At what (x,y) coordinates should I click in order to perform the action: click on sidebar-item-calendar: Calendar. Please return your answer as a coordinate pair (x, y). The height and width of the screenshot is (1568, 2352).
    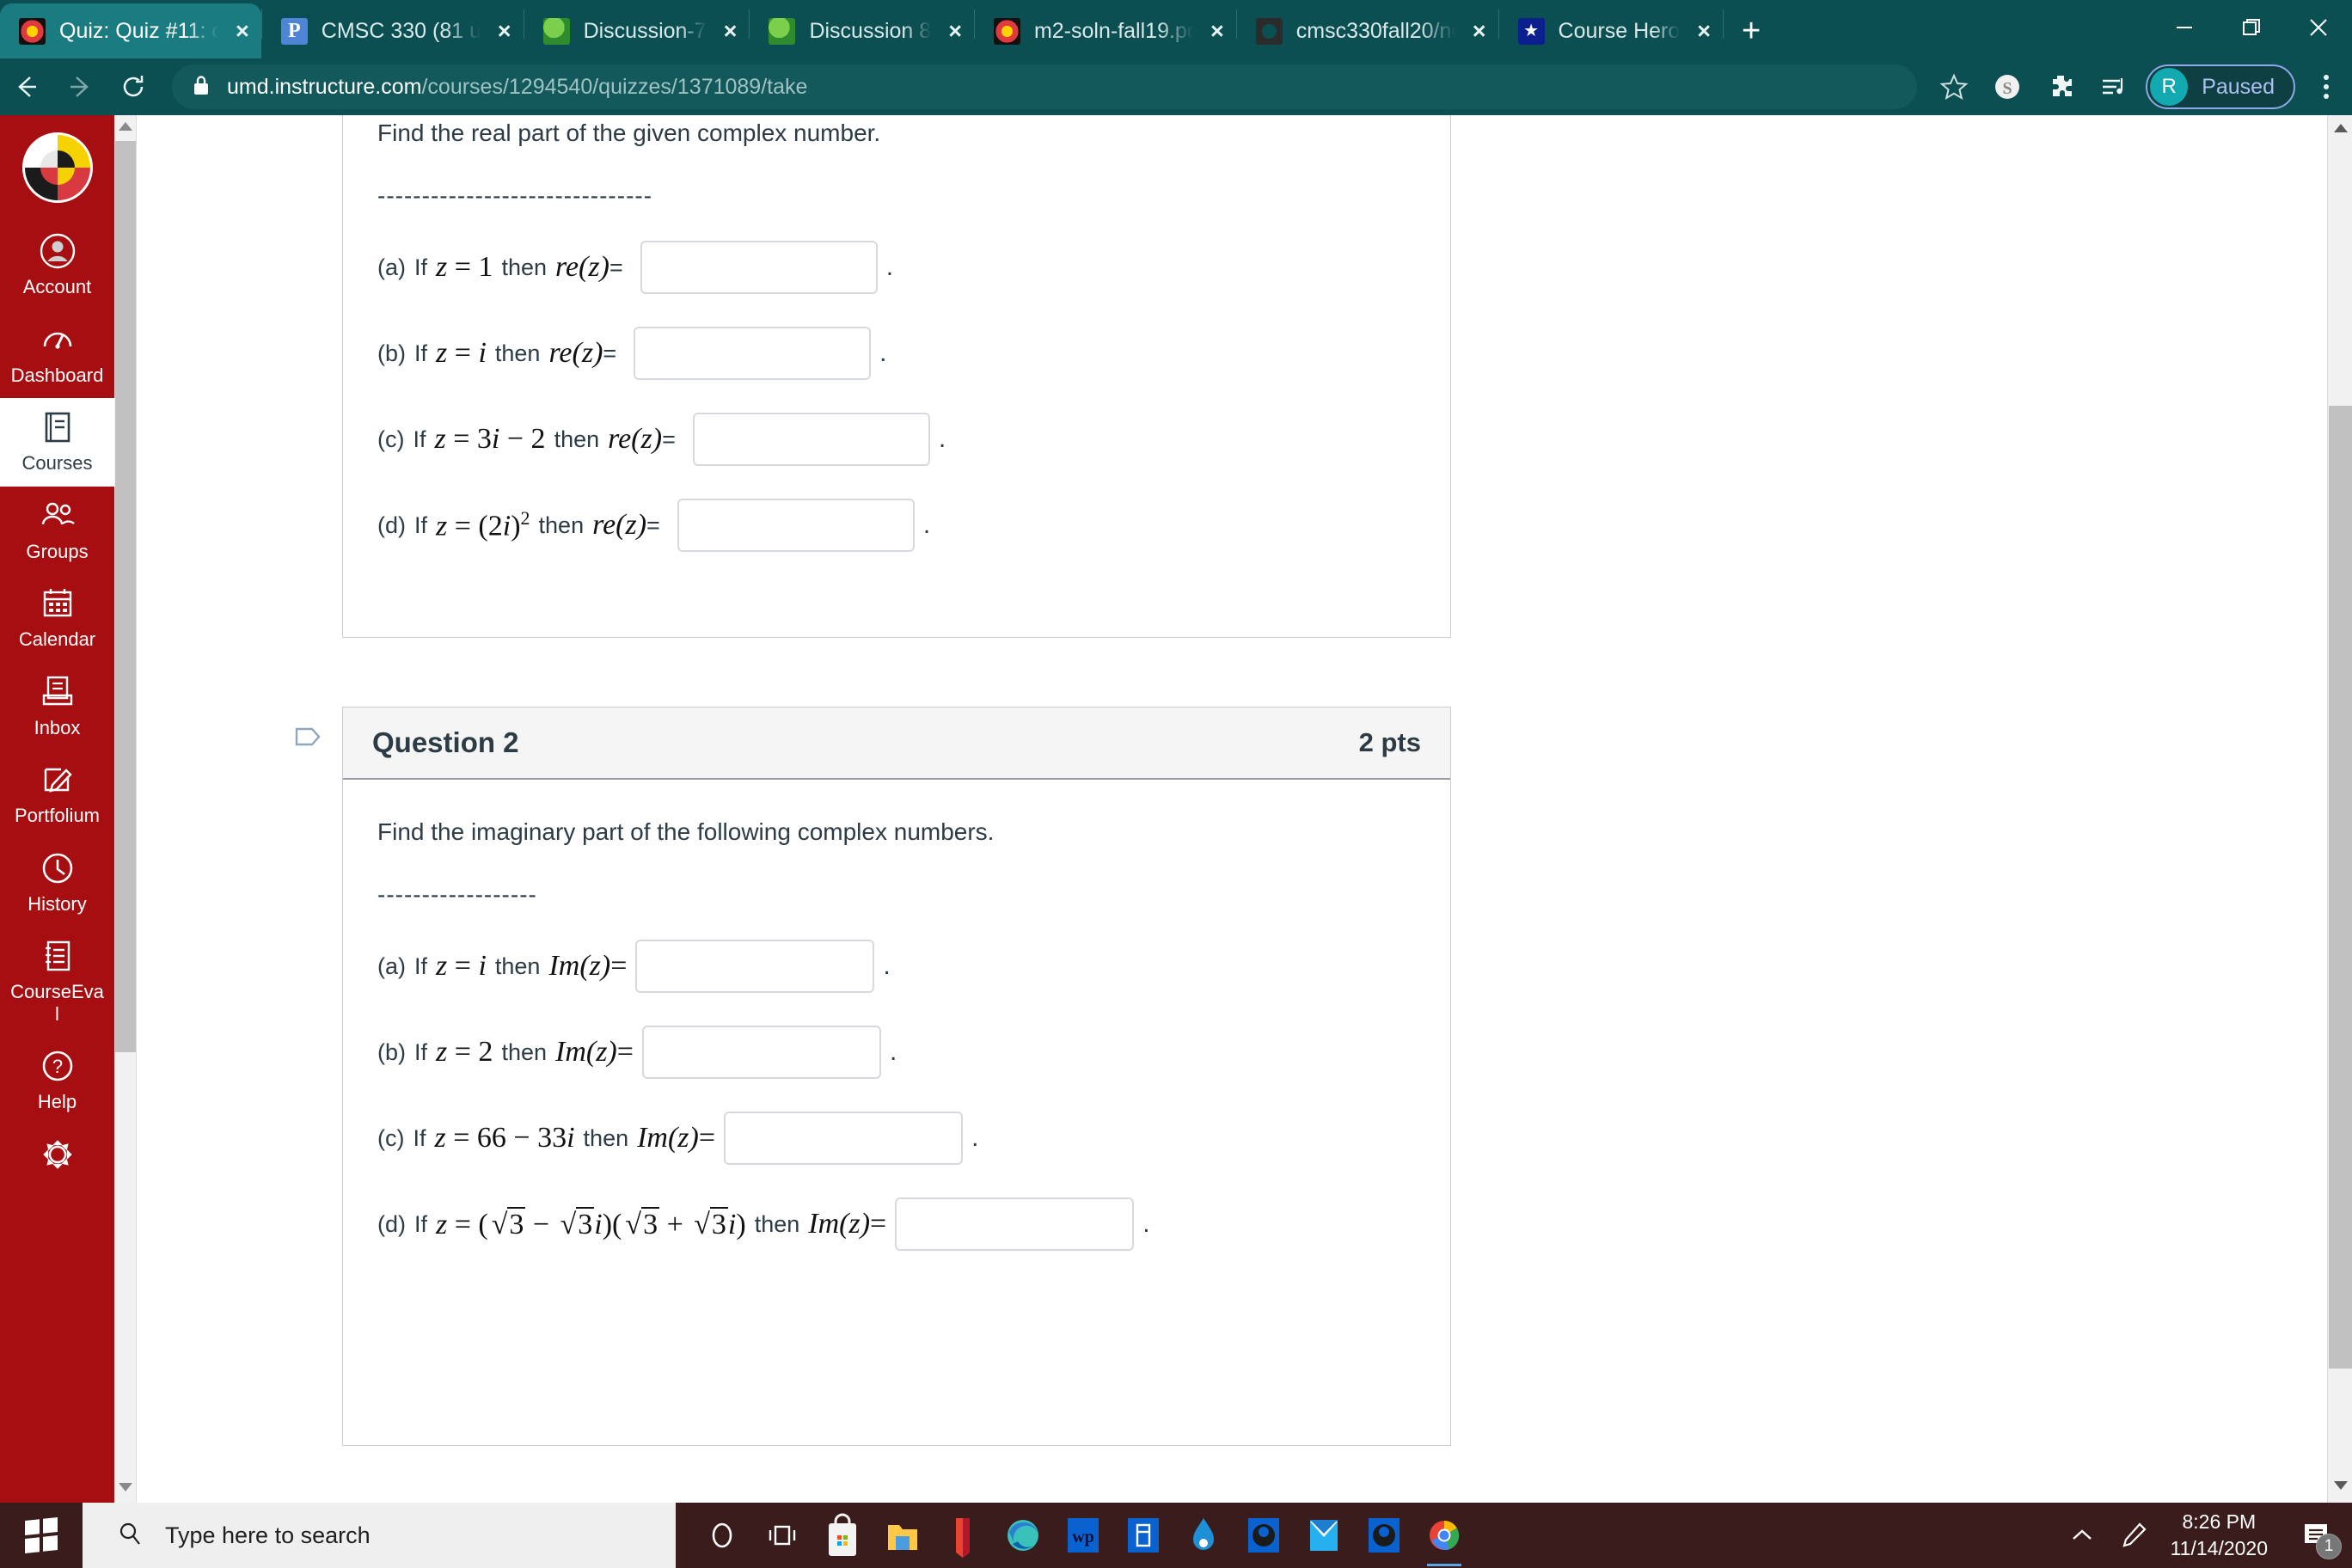
    Looking at the image, I should click on (57, 618).